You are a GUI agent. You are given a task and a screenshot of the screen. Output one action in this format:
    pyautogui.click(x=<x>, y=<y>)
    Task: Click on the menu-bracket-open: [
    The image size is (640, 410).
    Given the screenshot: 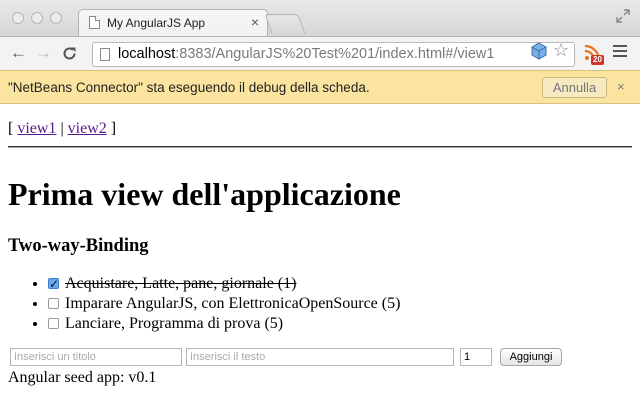 What is the action you would take?
    pyautogui.click(x=11, y=128)
    